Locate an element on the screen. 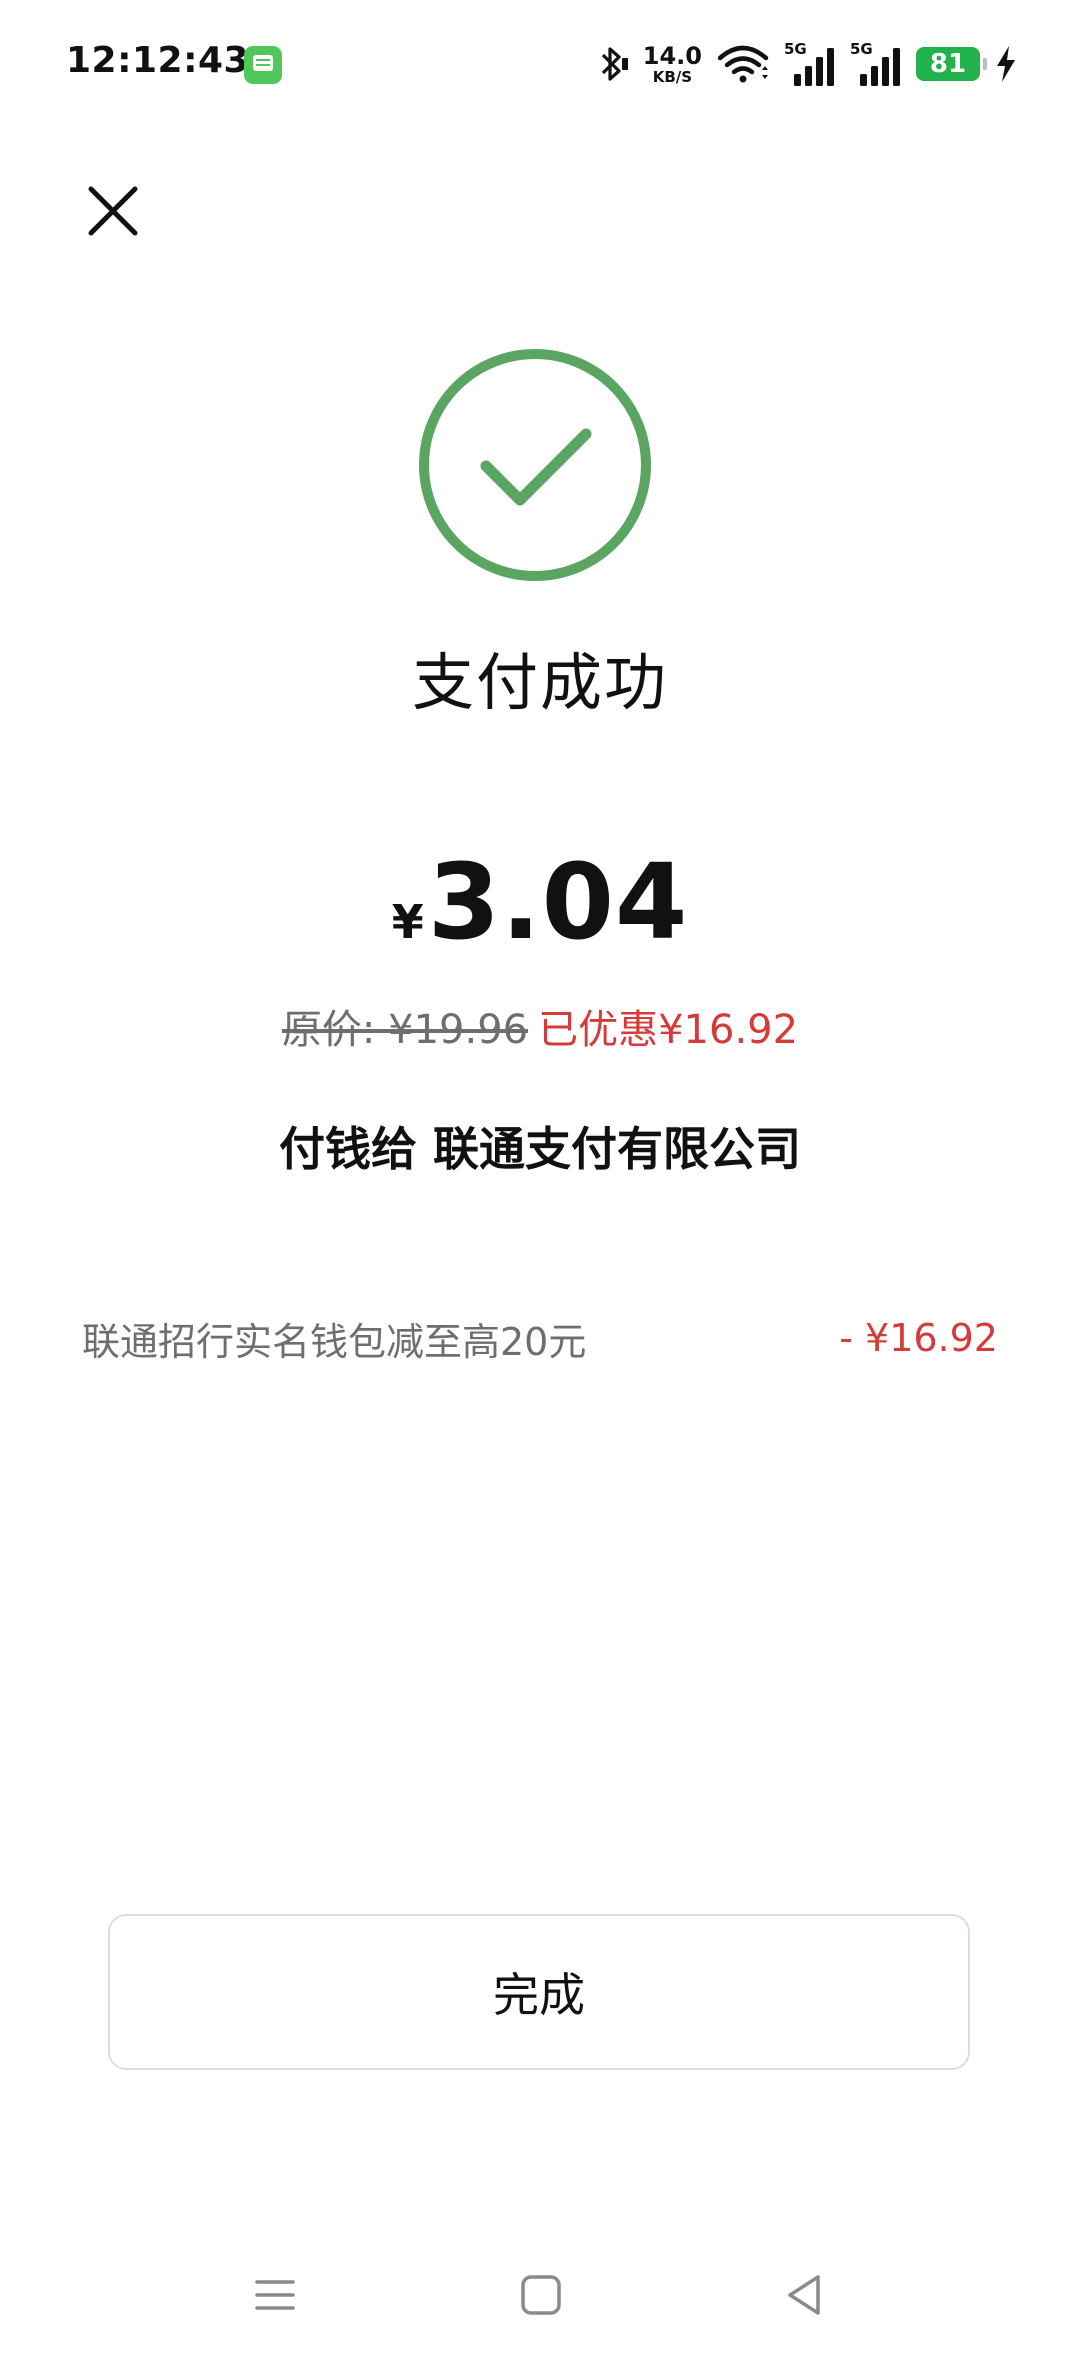 This screenshot has width=1080, height=2376. back-icon is located at coordinates (804, 2295).